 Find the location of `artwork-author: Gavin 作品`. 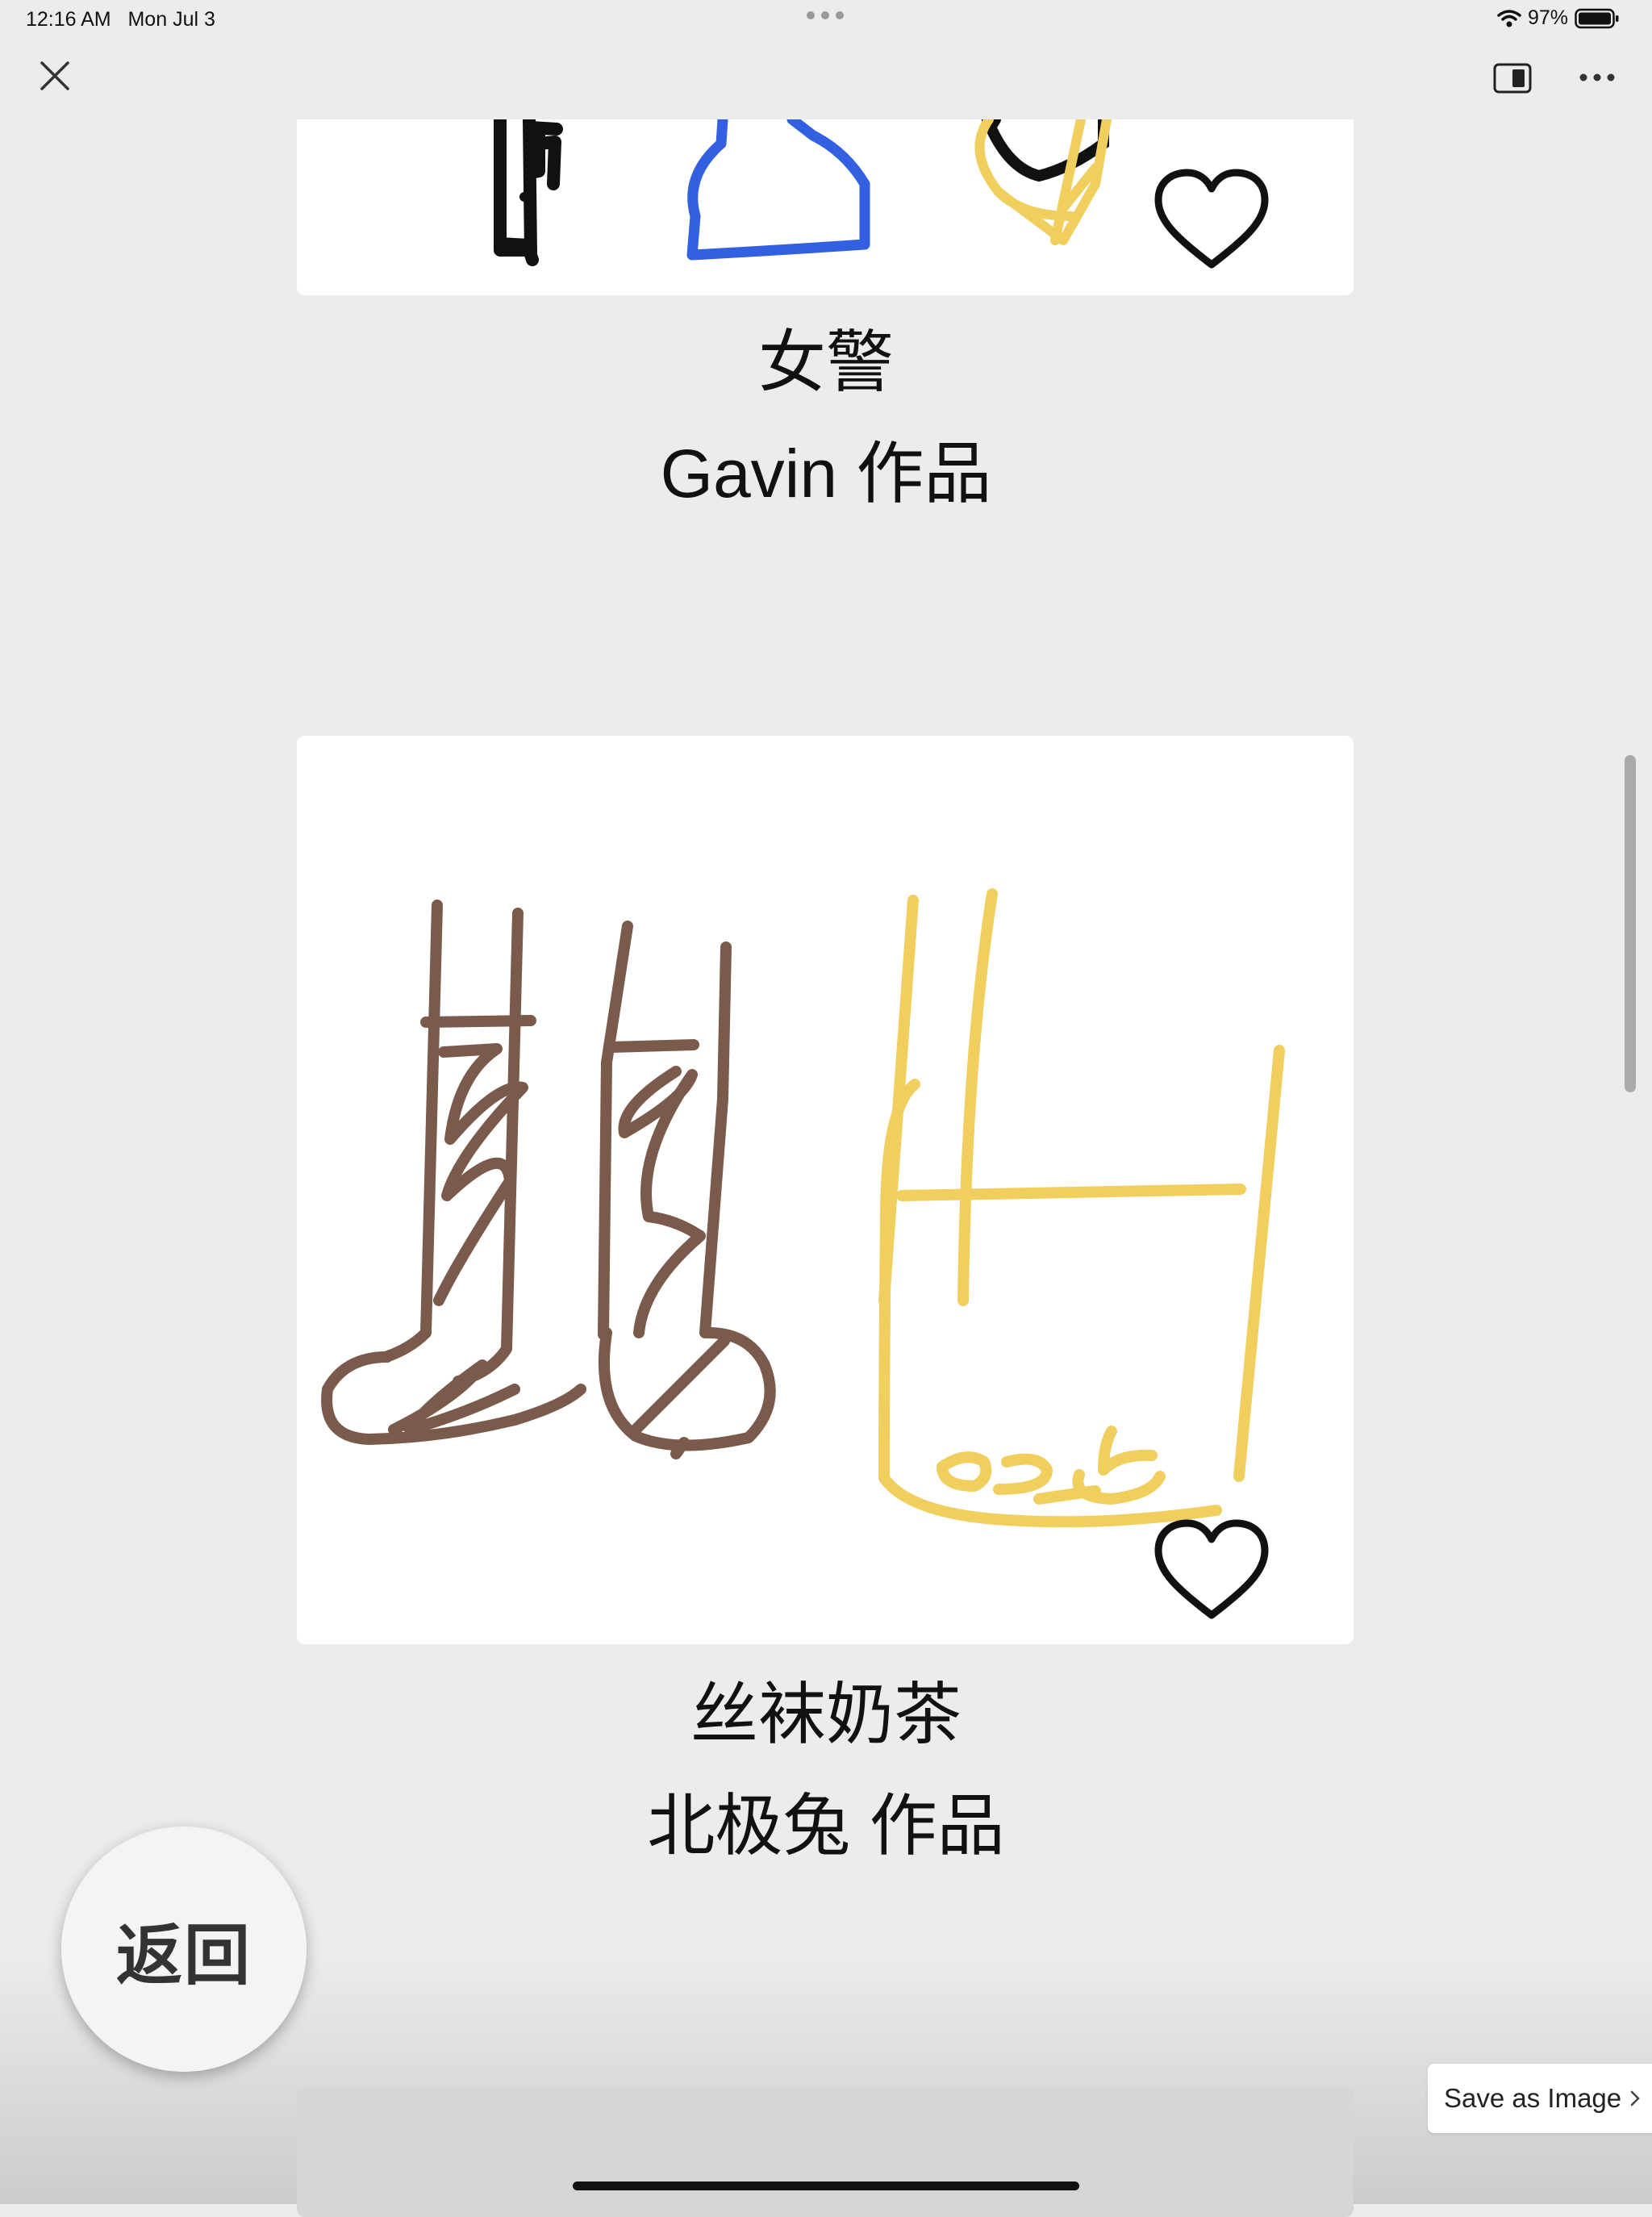

artwork-author: Gavin 作品 is located at coordinates (826, 474).